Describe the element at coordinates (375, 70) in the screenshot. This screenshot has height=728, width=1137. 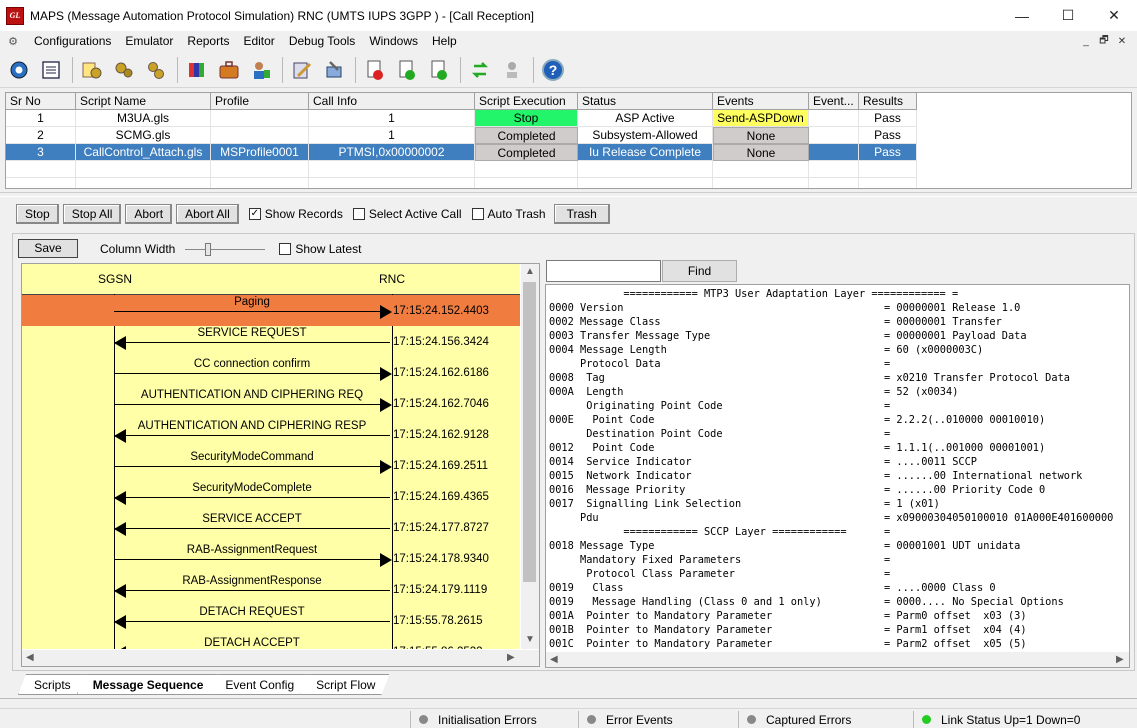
I see `script-stop-icon` at that location.